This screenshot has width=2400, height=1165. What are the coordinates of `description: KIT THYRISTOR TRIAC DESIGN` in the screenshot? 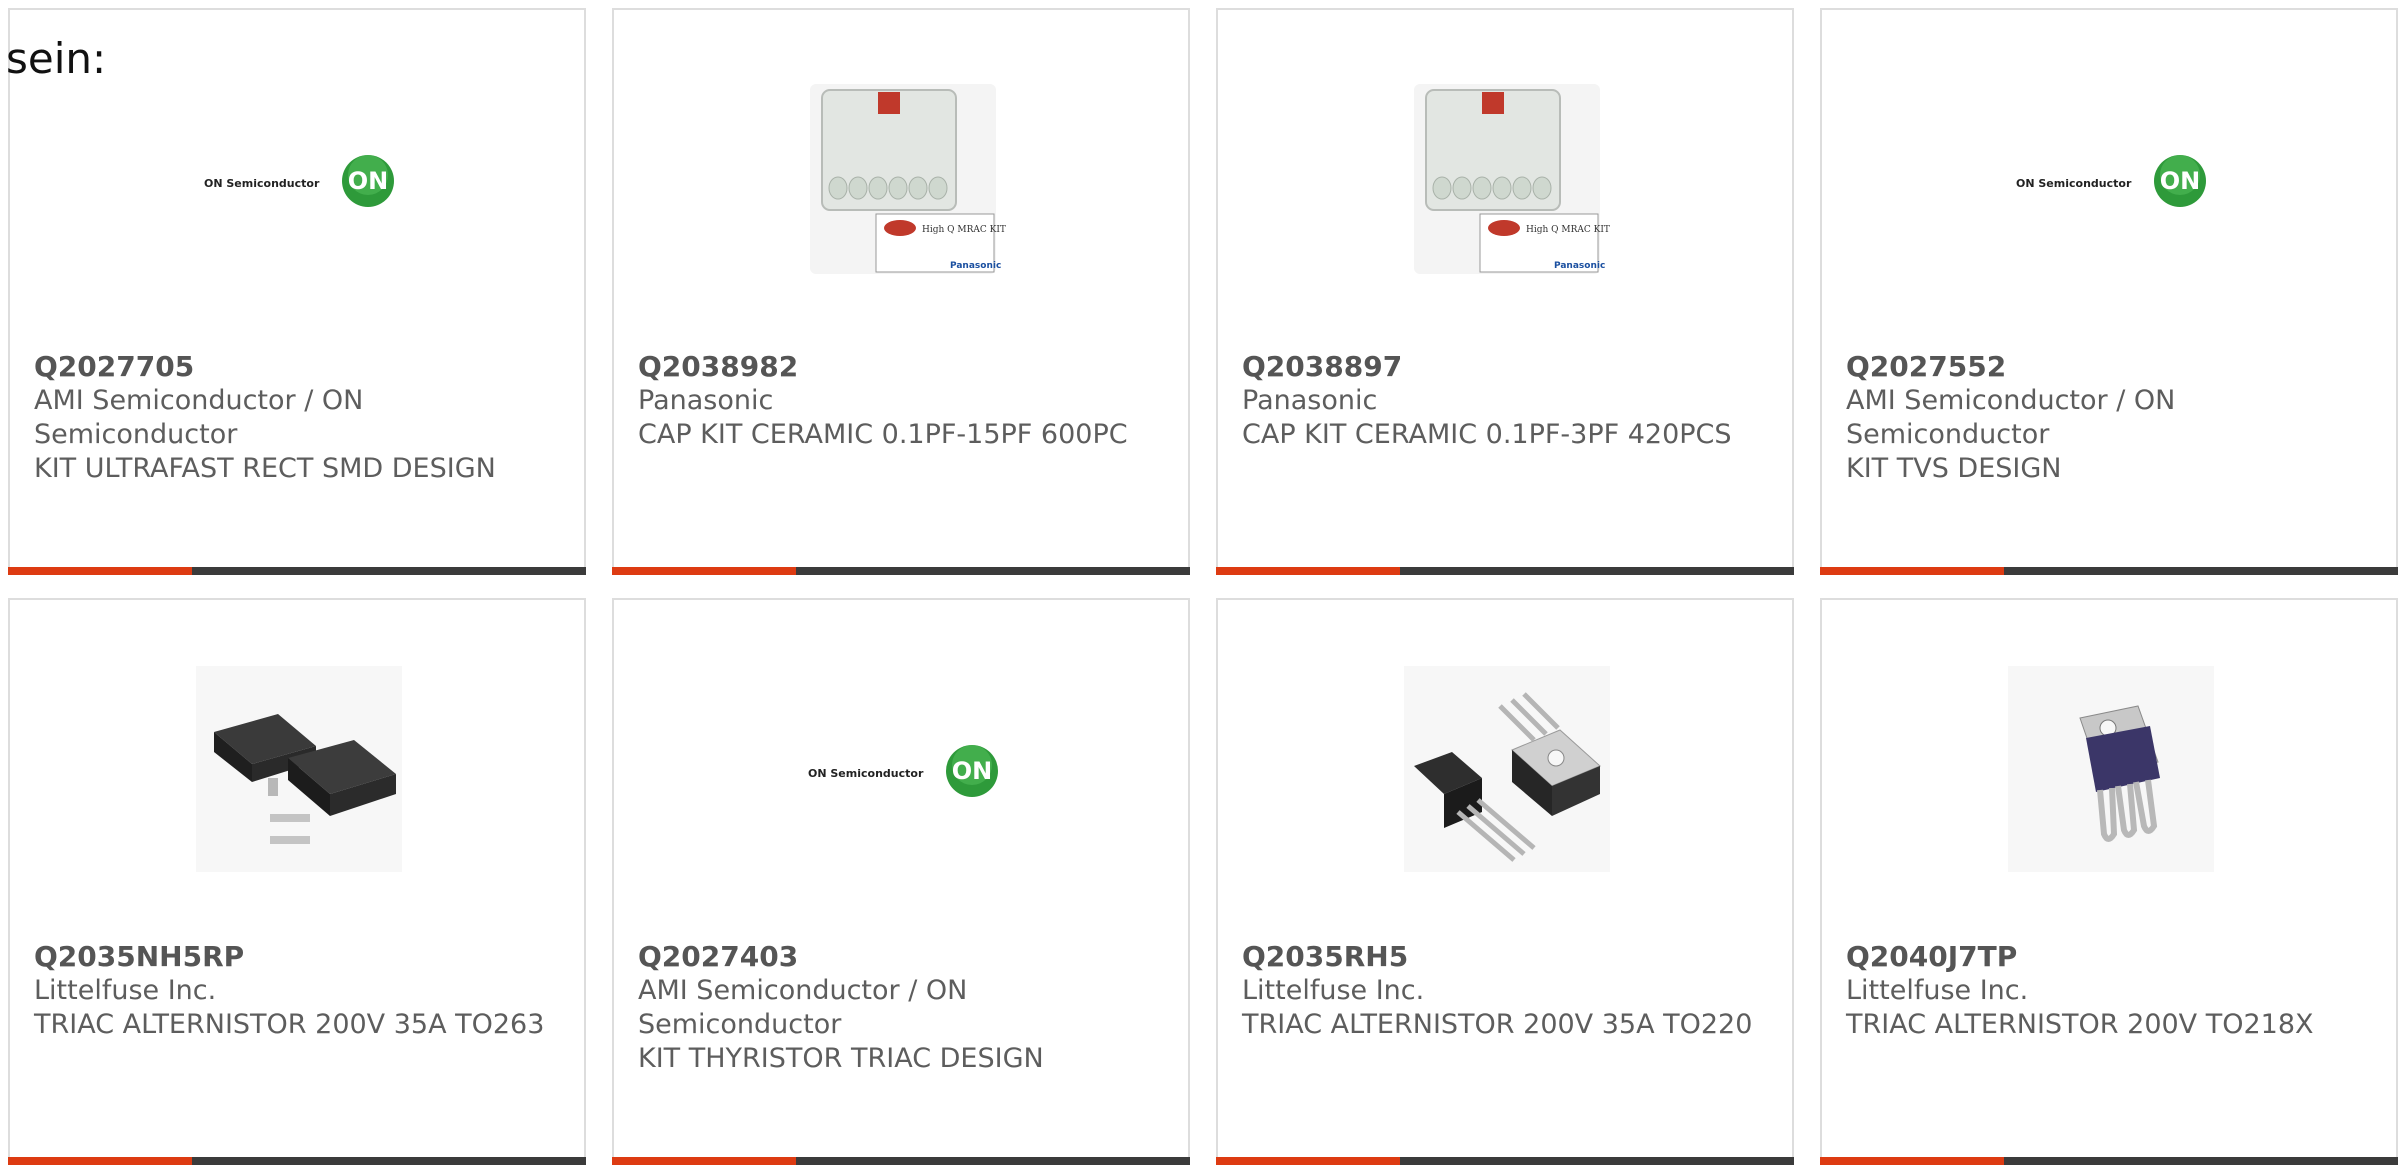 It's located at (841, 1058).